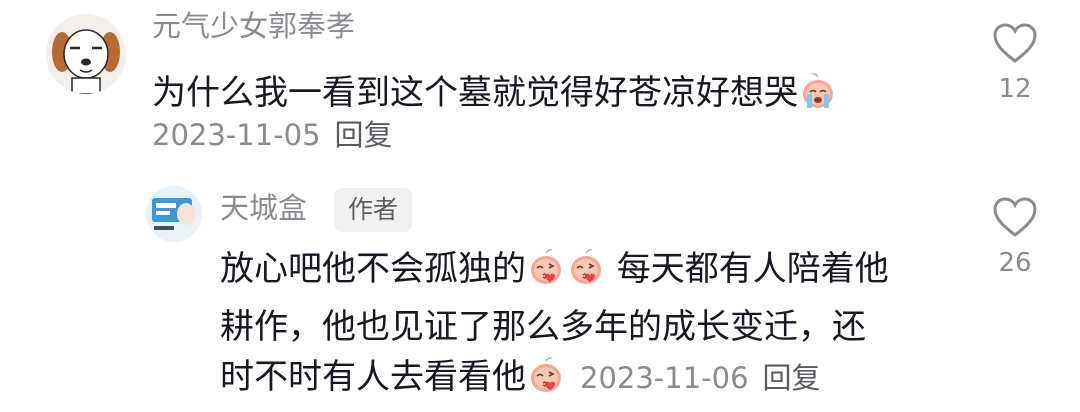 This screenshot has width=1080, height=412. Describe the element at coordinates (475, 93) in the screenshot. I see `comment-text-body: 为什么我一看到这个墓就觉得好苍凉好想哭` at that location.